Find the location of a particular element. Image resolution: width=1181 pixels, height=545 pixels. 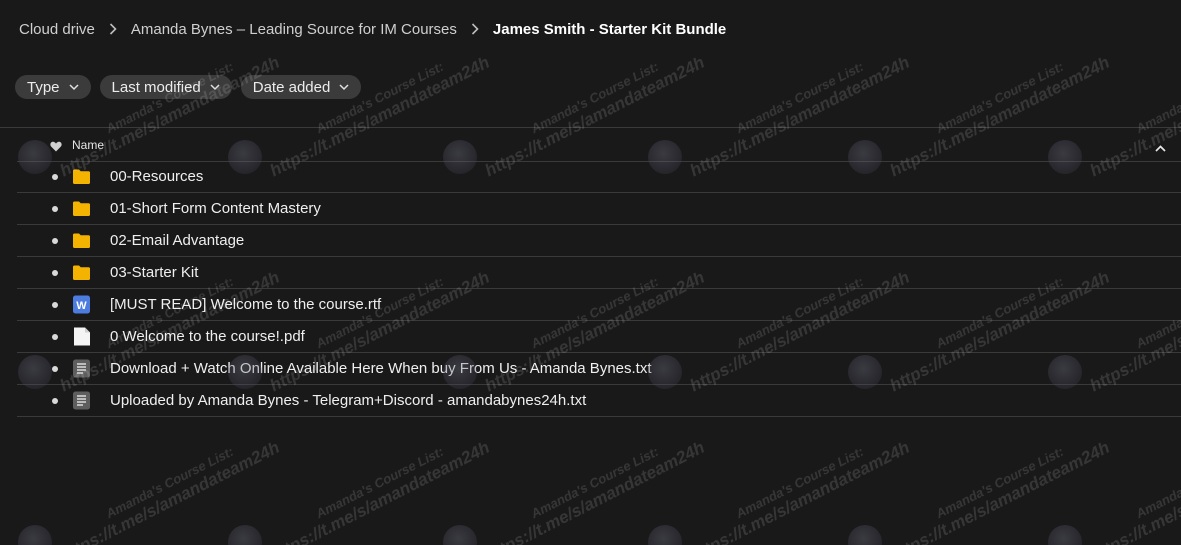

list-item: 03-Starter Kit is located at coordinates (599, 273).